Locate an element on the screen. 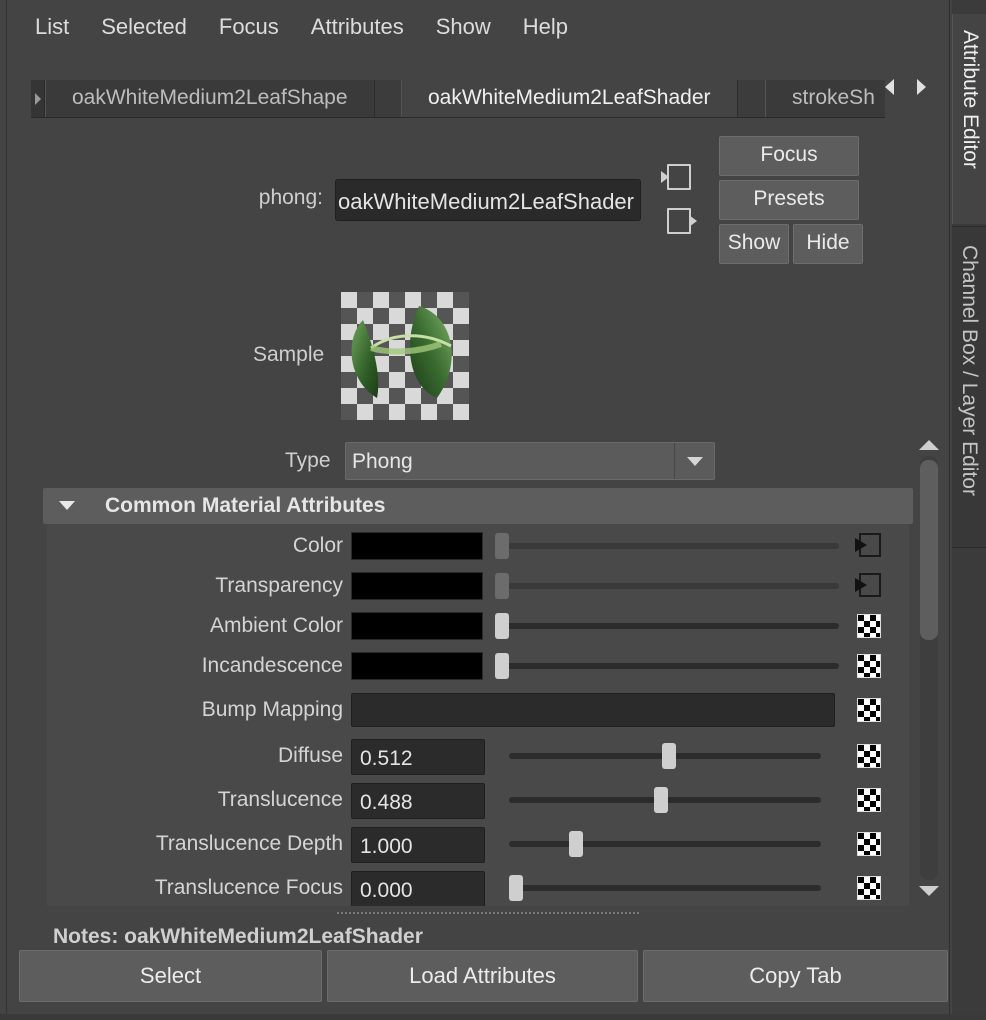 The image size is (986, 1020). input-connections-icon is located at coordinates (678, 177).